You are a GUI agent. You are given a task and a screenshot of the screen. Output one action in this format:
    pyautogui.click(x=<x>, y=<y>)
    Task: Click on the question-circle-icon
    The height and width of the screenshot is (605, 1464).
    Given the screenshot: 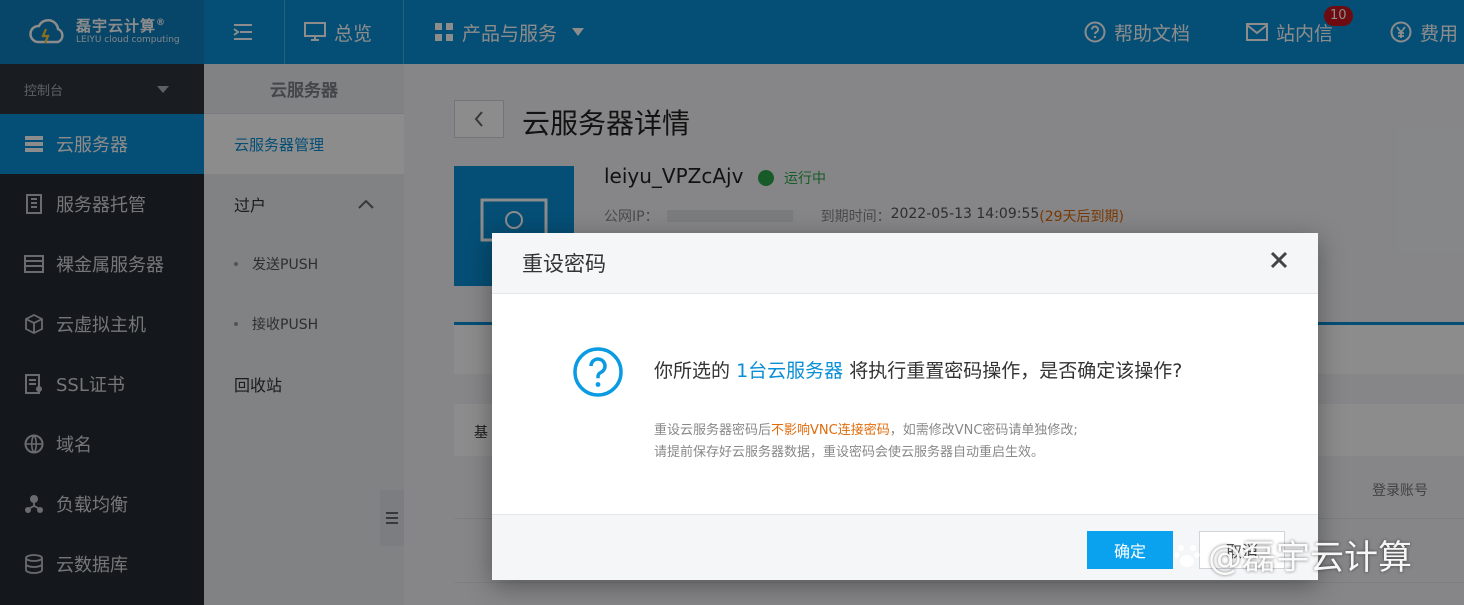 What is the action you would take?
    pyautogui.click(x=598, y=372)
    